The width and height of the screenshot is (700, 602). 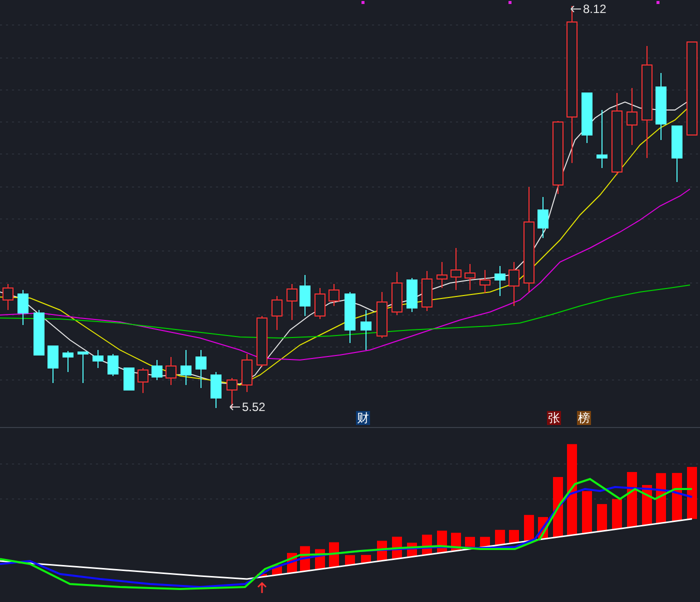 What do you see at coordinates (554, 418) in the screenshot?
I see `event-marker: 张` at bounding box center [554, 418].